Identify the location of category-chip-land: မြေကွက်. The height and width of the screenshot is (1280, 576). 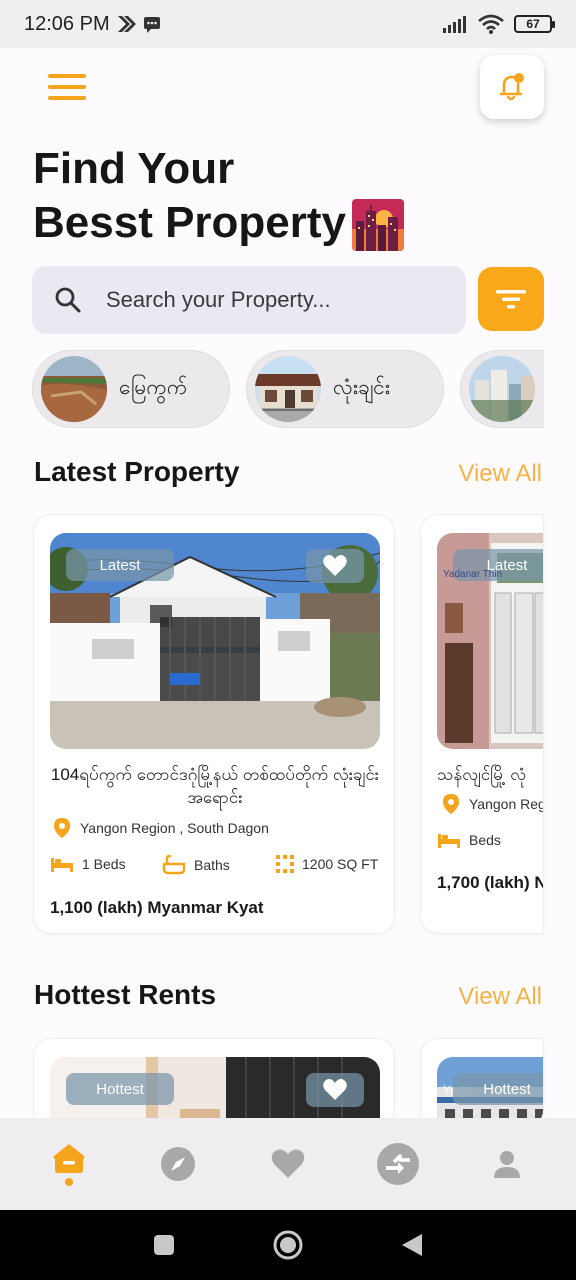
(131, 389).